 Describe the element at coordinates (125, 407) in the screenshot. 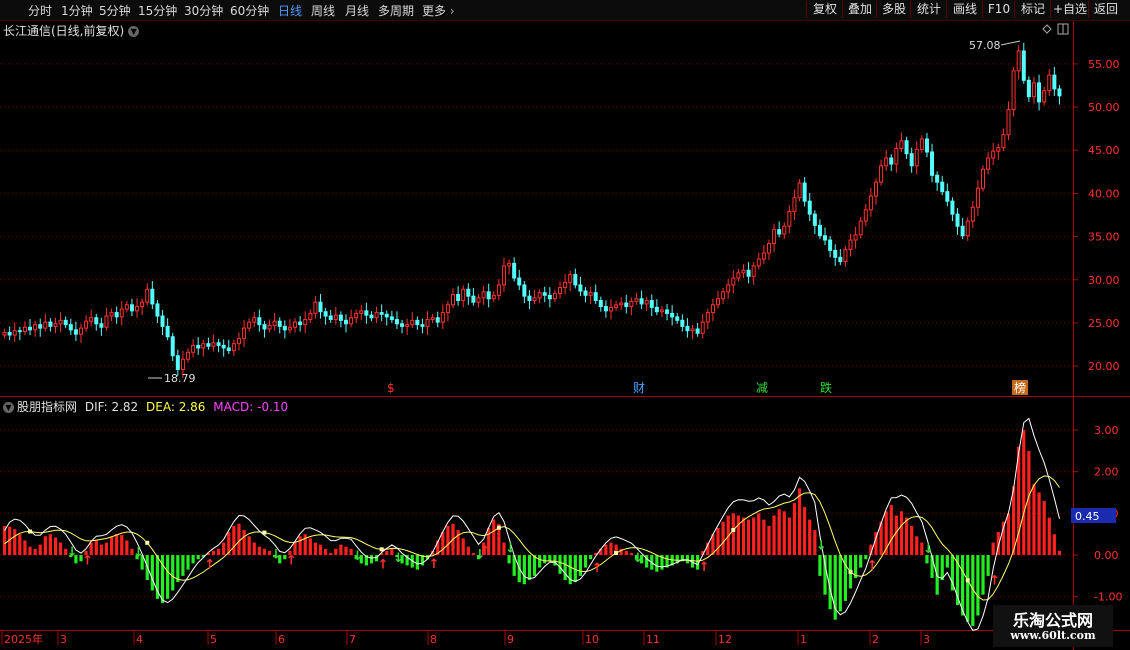

I see `dif-value: 2.82` at that location.